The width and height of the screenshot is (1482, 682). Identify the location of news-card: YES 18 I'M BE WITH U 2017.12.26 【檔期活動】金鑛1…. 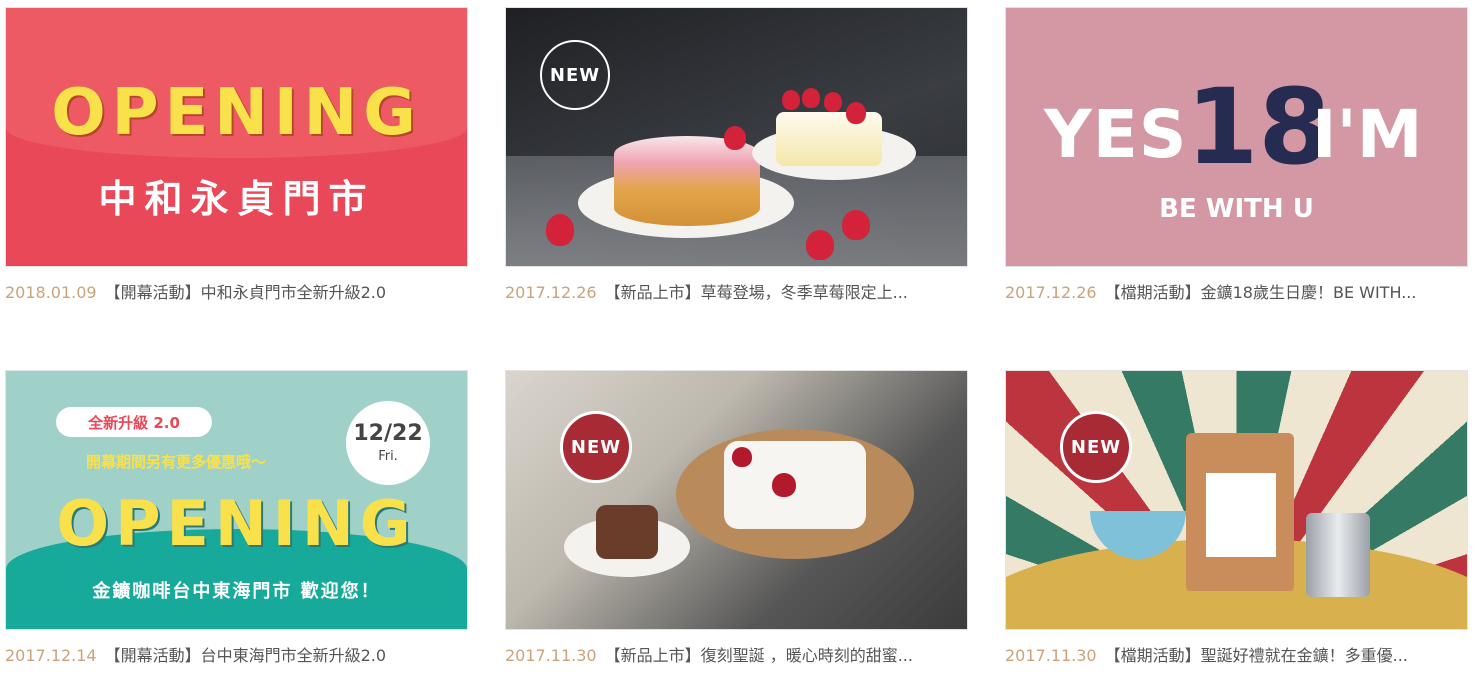
(1236, 154).